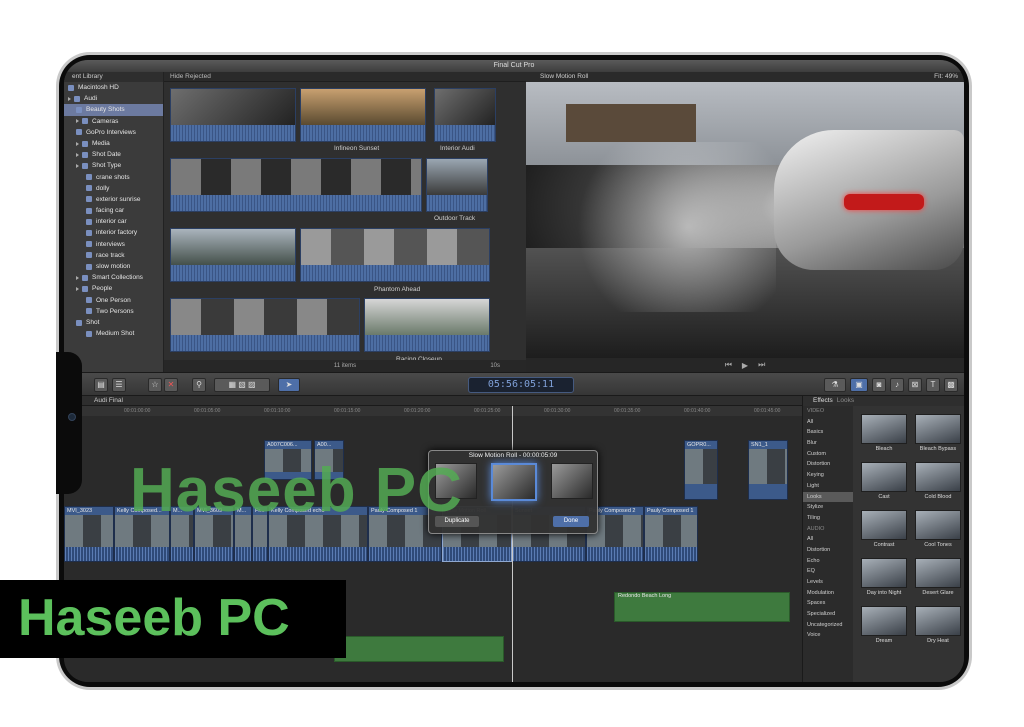 Image resolution: width=1024 pixels, height=727 pixels. What do you see at coordinates (113, 210) in the screenshot?
I see `sidebar-item: facing car` at bounding box center [113, 210].